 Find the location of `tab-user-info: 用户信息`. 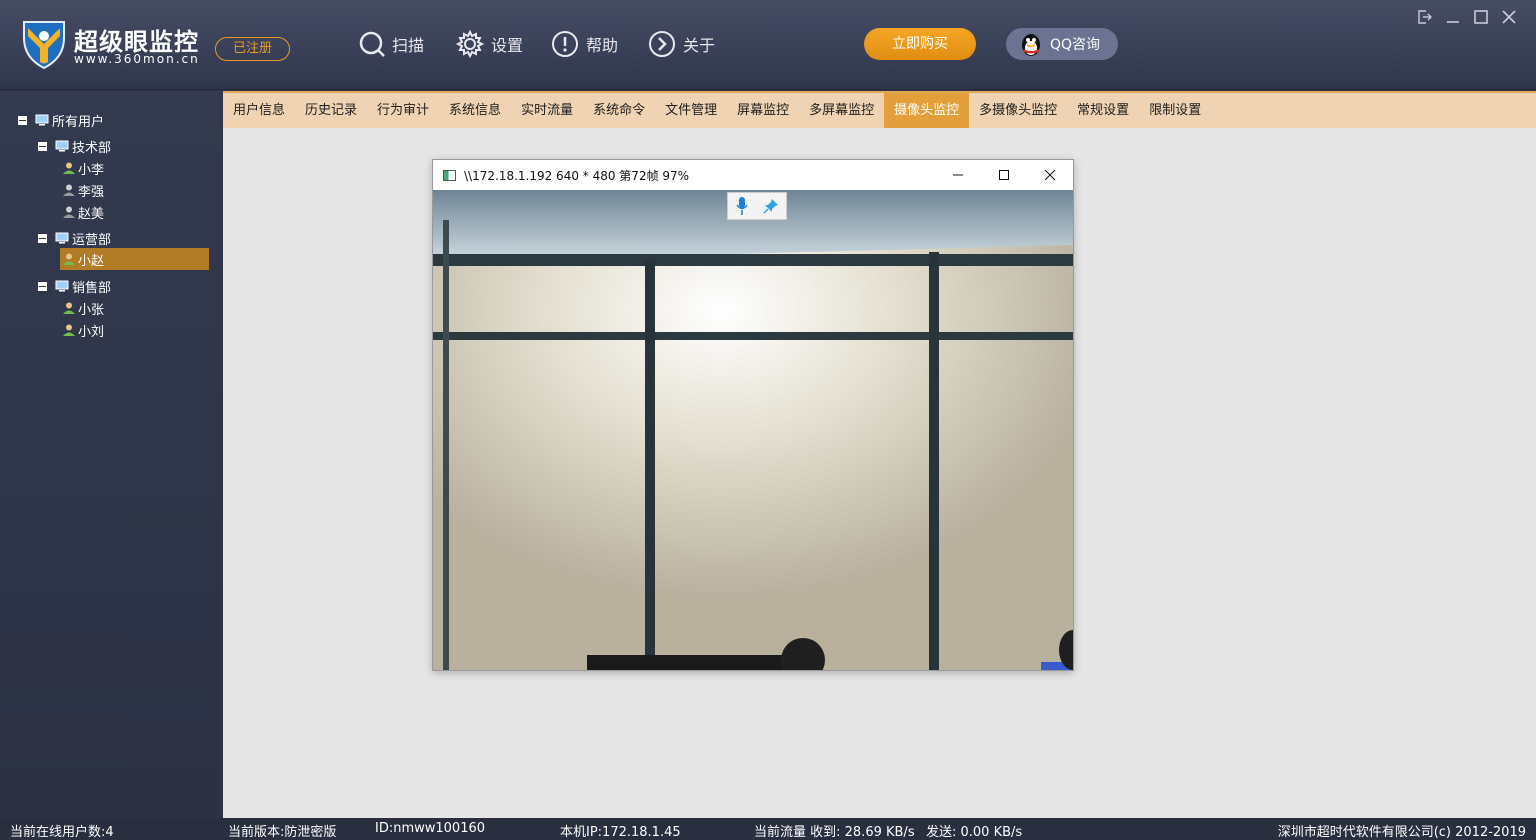

tab-user-info: 用户信息 is located at coordinates (259, 110).